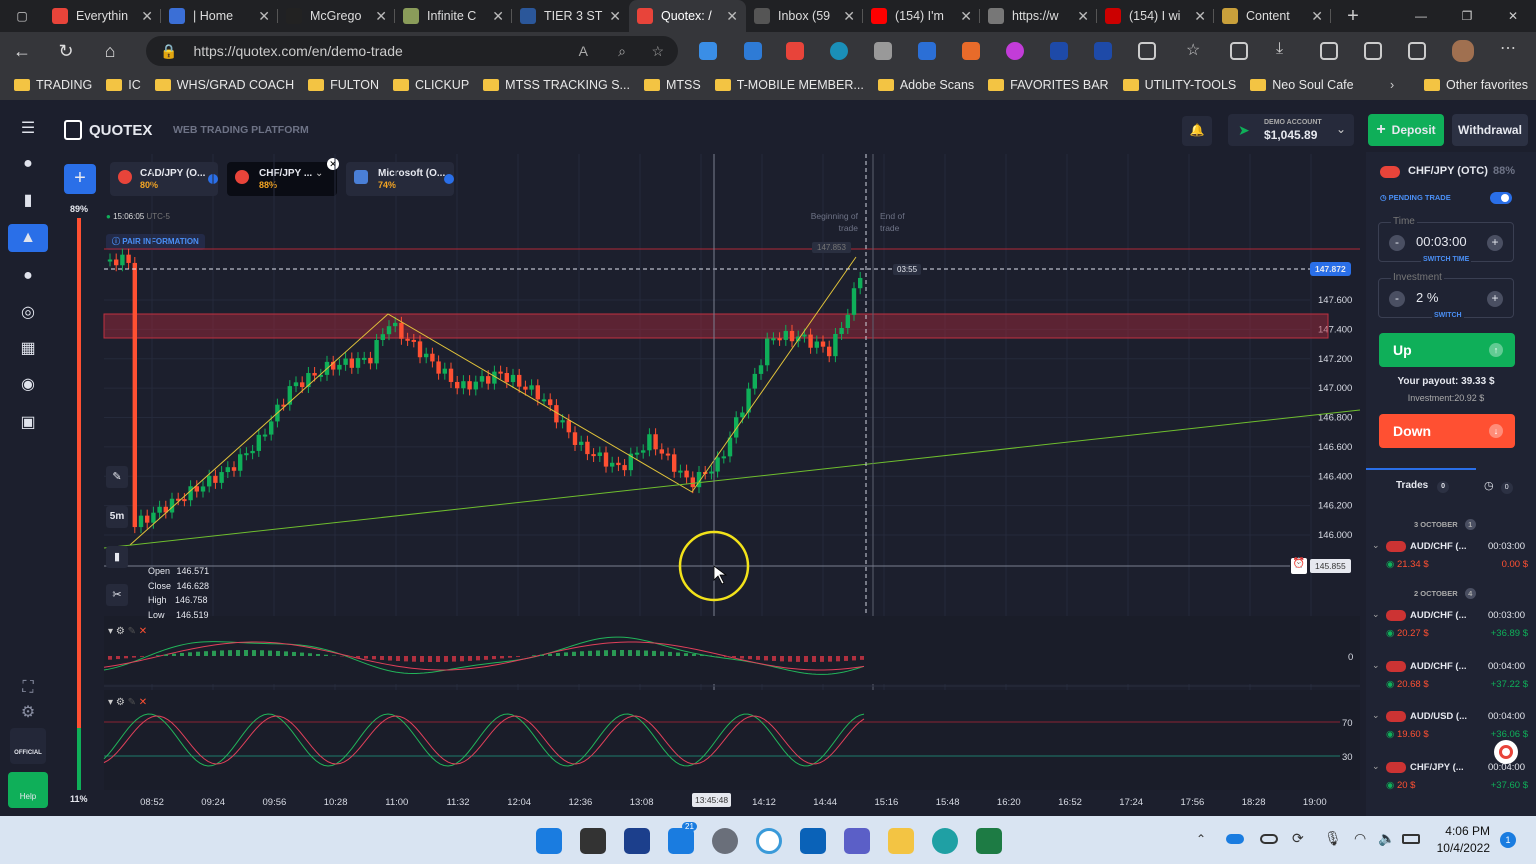  I want to click on clock-time: 4:06 PM, so click(1467, 831).